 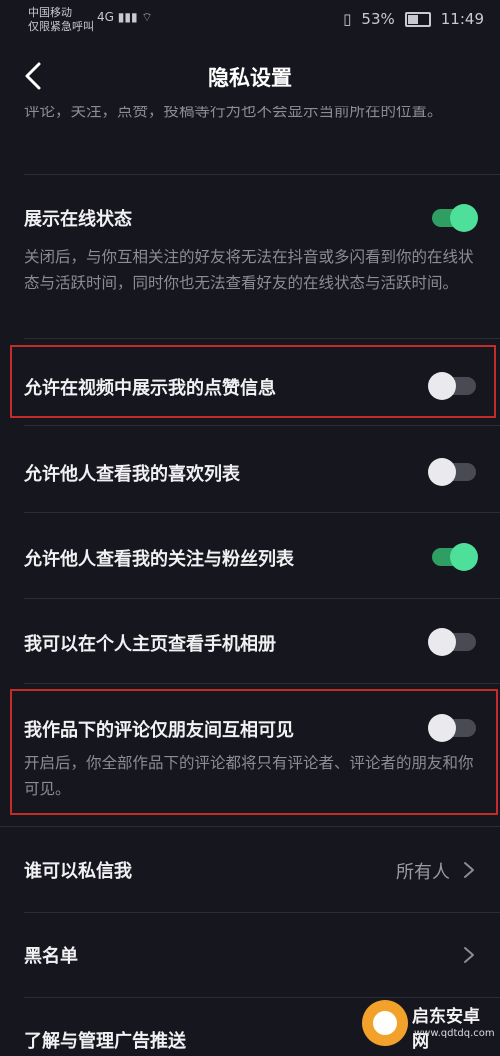 What do you see at coordinates (454, 1033) in the screenshot?
I see `watermark-url: www.qdtdq.com` at bounding box center [454, 1033].